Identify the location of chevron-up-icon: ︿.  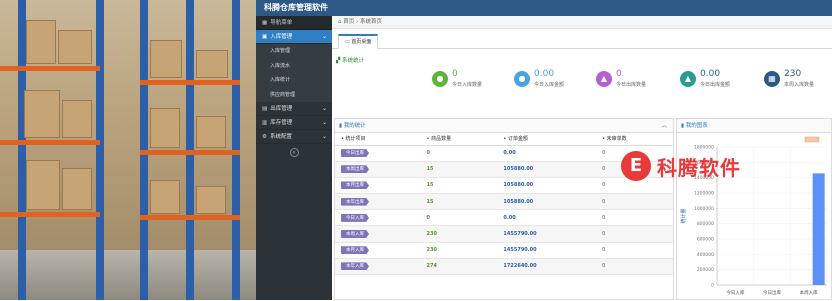
(664, 126).